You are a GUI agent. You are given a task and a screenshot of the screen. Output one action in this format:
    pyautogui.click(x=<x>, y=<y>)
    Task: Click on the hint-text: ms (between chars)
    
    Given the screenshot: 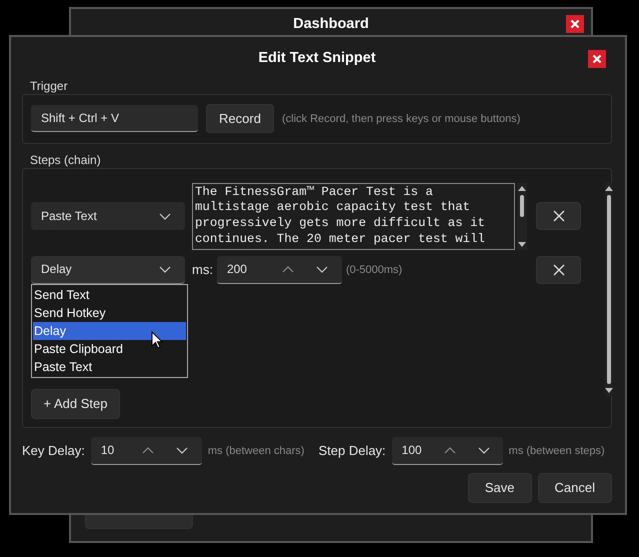 What is the action you would take?
    pyautogui.click(x=256, y=450)
    